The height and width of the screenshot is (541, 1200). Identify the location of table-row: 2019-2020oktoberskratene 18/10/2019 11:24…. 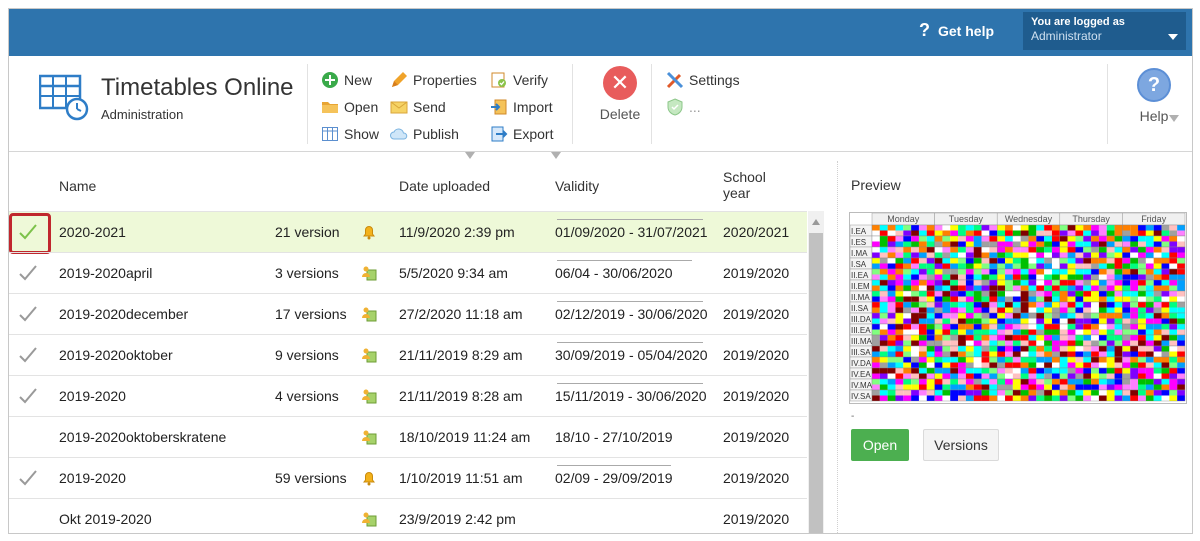
(408, 436).